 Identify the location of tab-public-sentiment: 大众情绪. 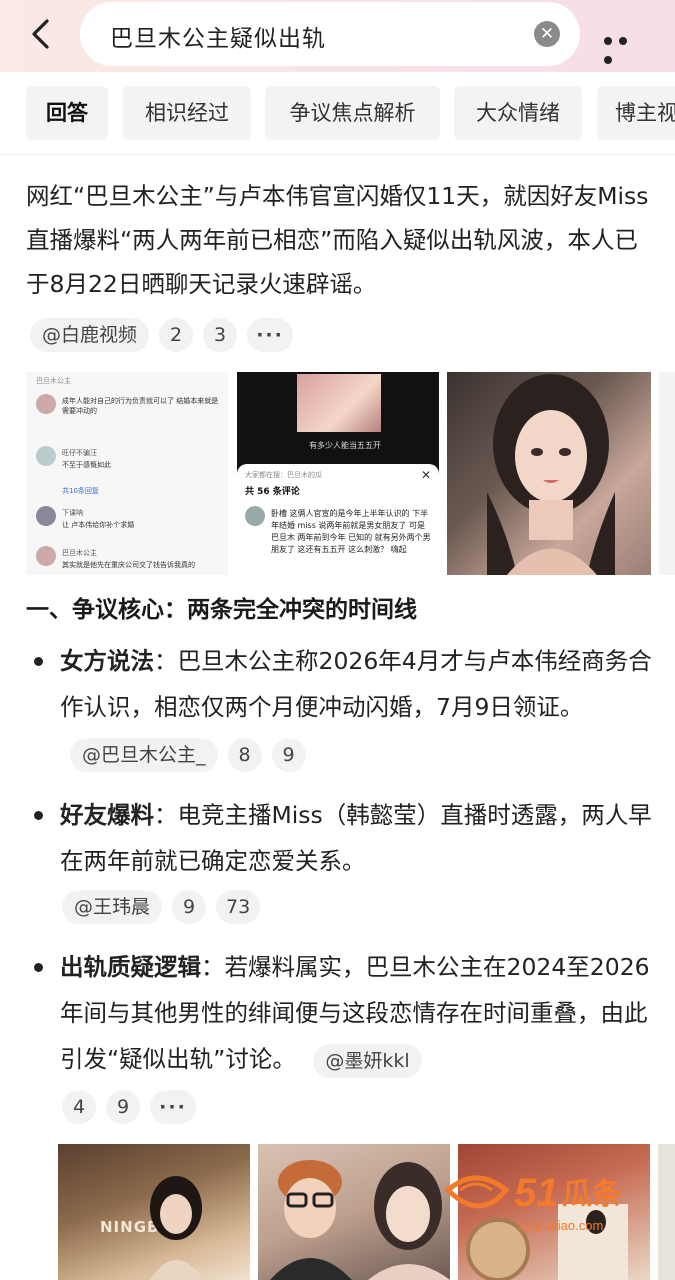
(518, 113).